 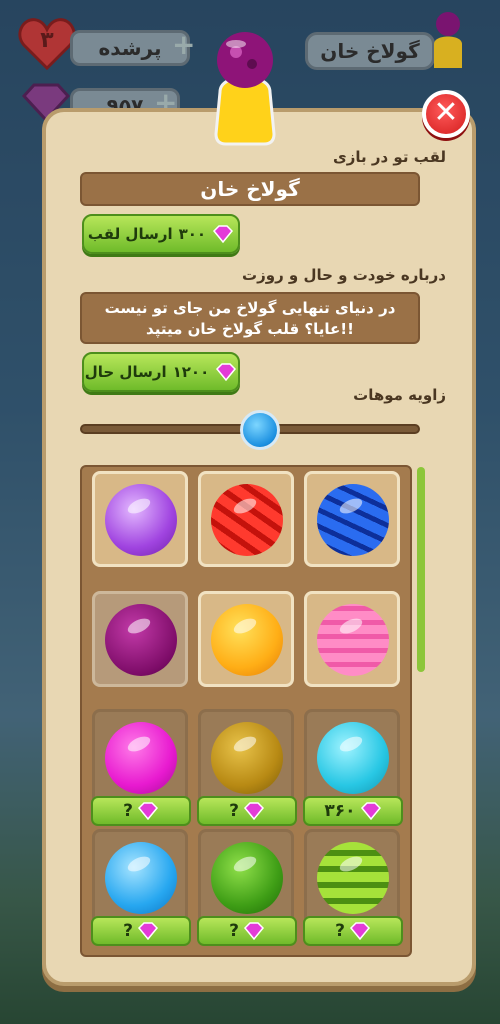 I want to click on skin-cell-gold-leopard: ?, so click(x=247, y=767).